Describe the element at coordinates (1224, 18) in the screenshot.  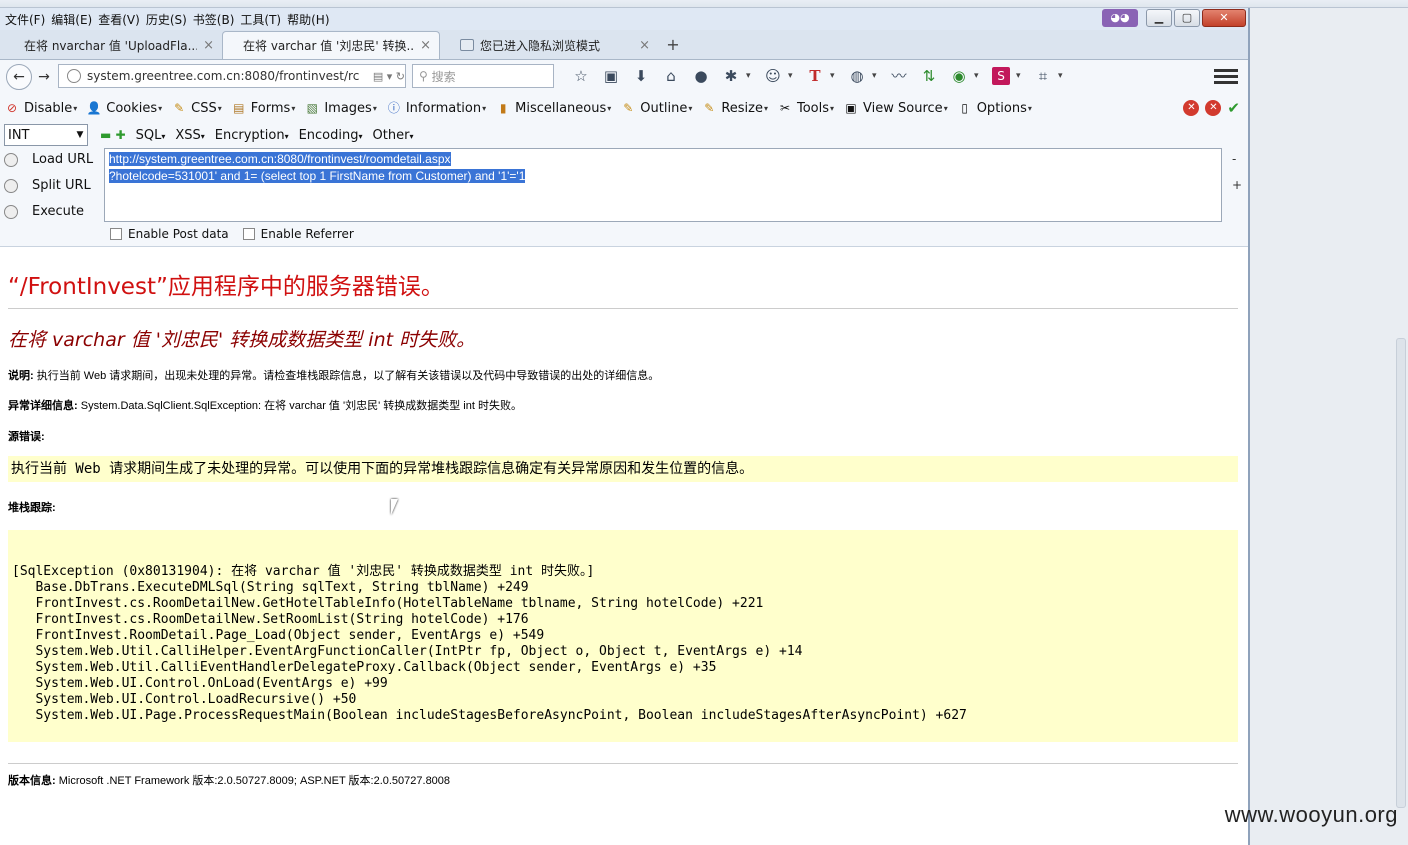
I see `close-window-button: ✕` at that location.